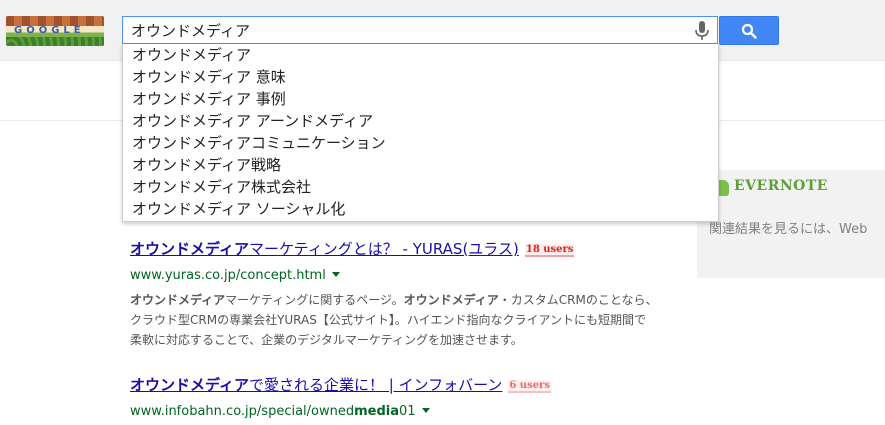 The width and height of the screenshot is (885, 425). I want to click on doodle-word: GOOGLE, so click(49, 30).